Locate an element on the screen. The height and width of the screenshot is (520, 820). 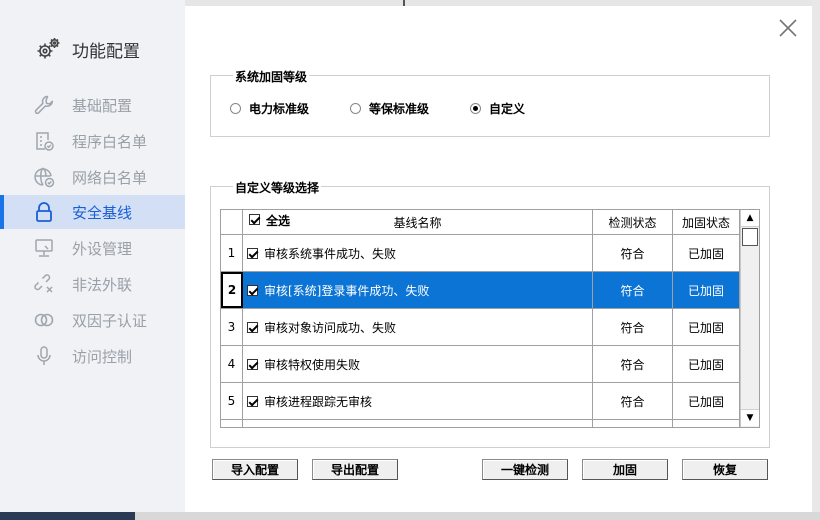
export-config-button: 导出配置 is located at coordinates (355, 469).